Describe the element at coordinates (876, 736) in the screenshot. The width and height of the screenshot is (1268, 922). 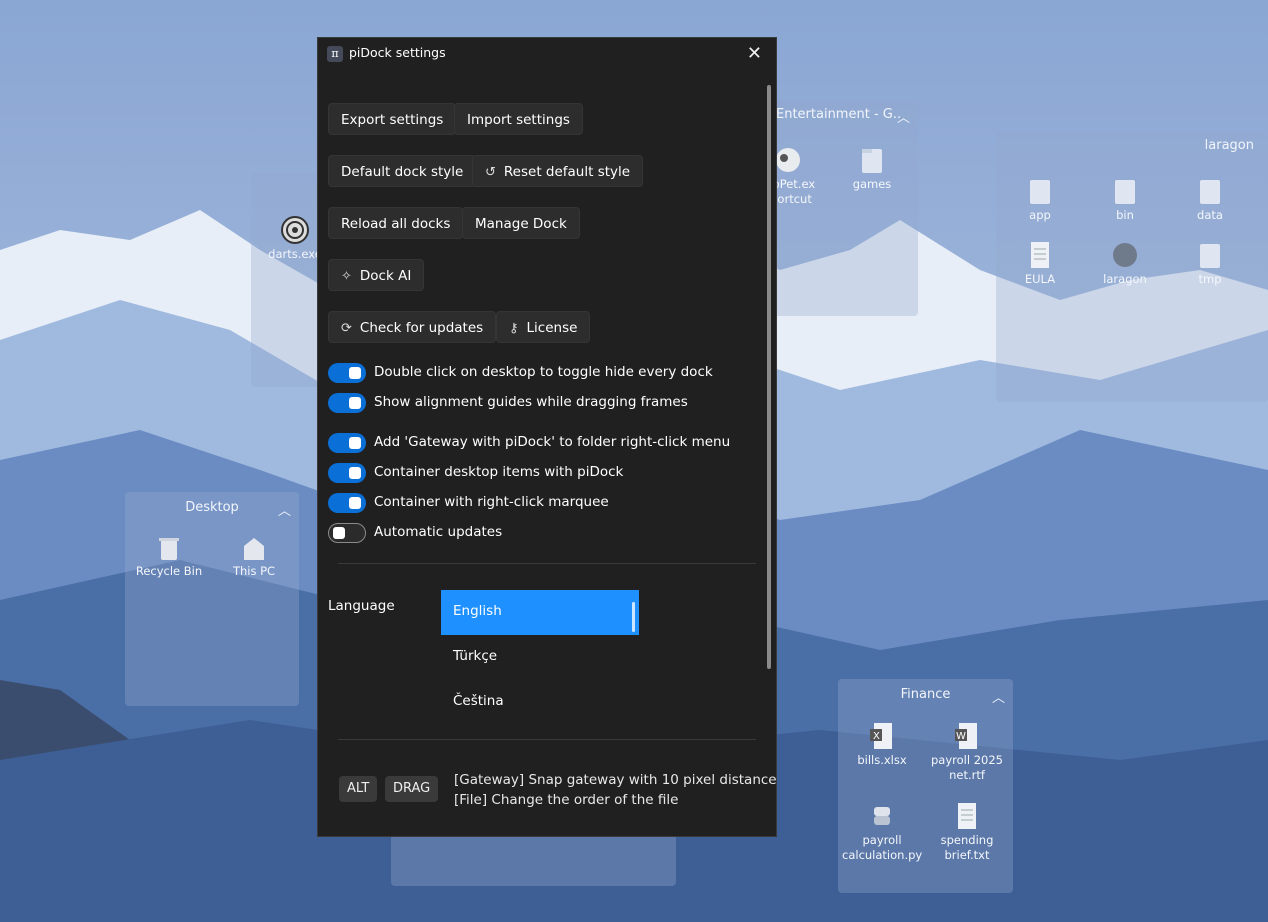
I see `svg-text: X` at that location.